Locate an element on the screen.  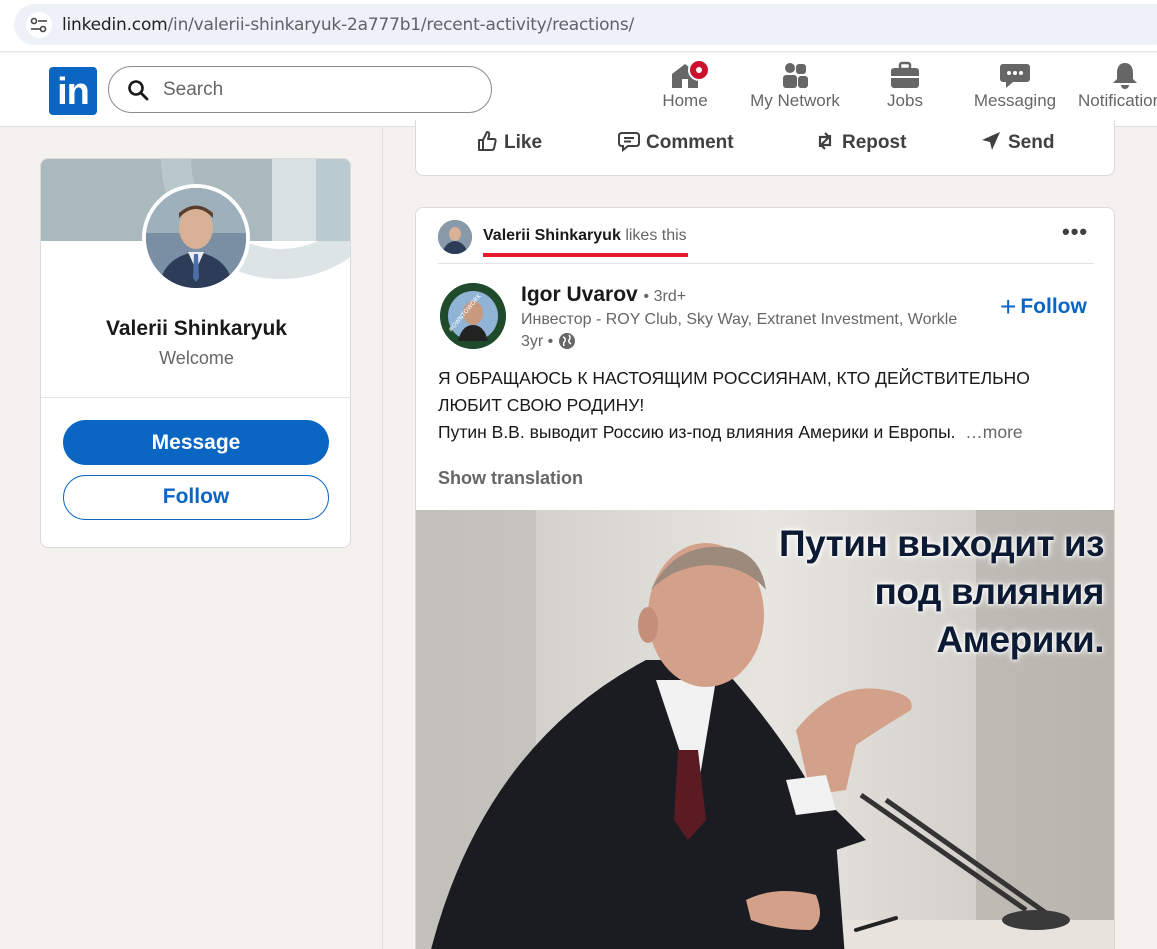
nav-jobs: Jobs is located at coordinates (905, 91).